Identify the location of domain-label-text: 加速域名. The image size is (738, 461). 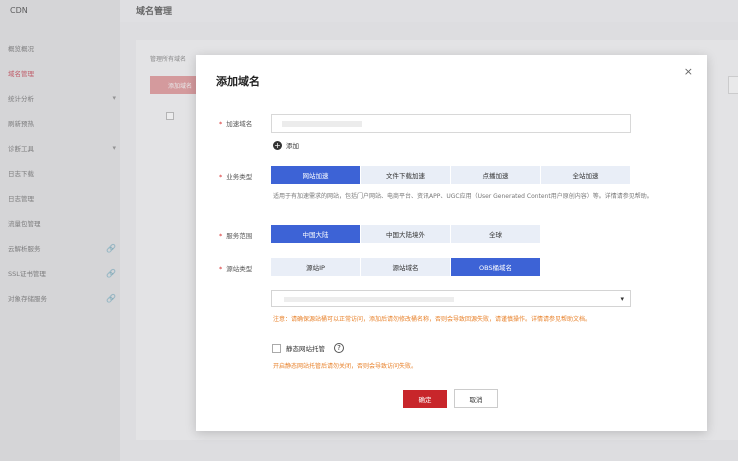
(239, 124).